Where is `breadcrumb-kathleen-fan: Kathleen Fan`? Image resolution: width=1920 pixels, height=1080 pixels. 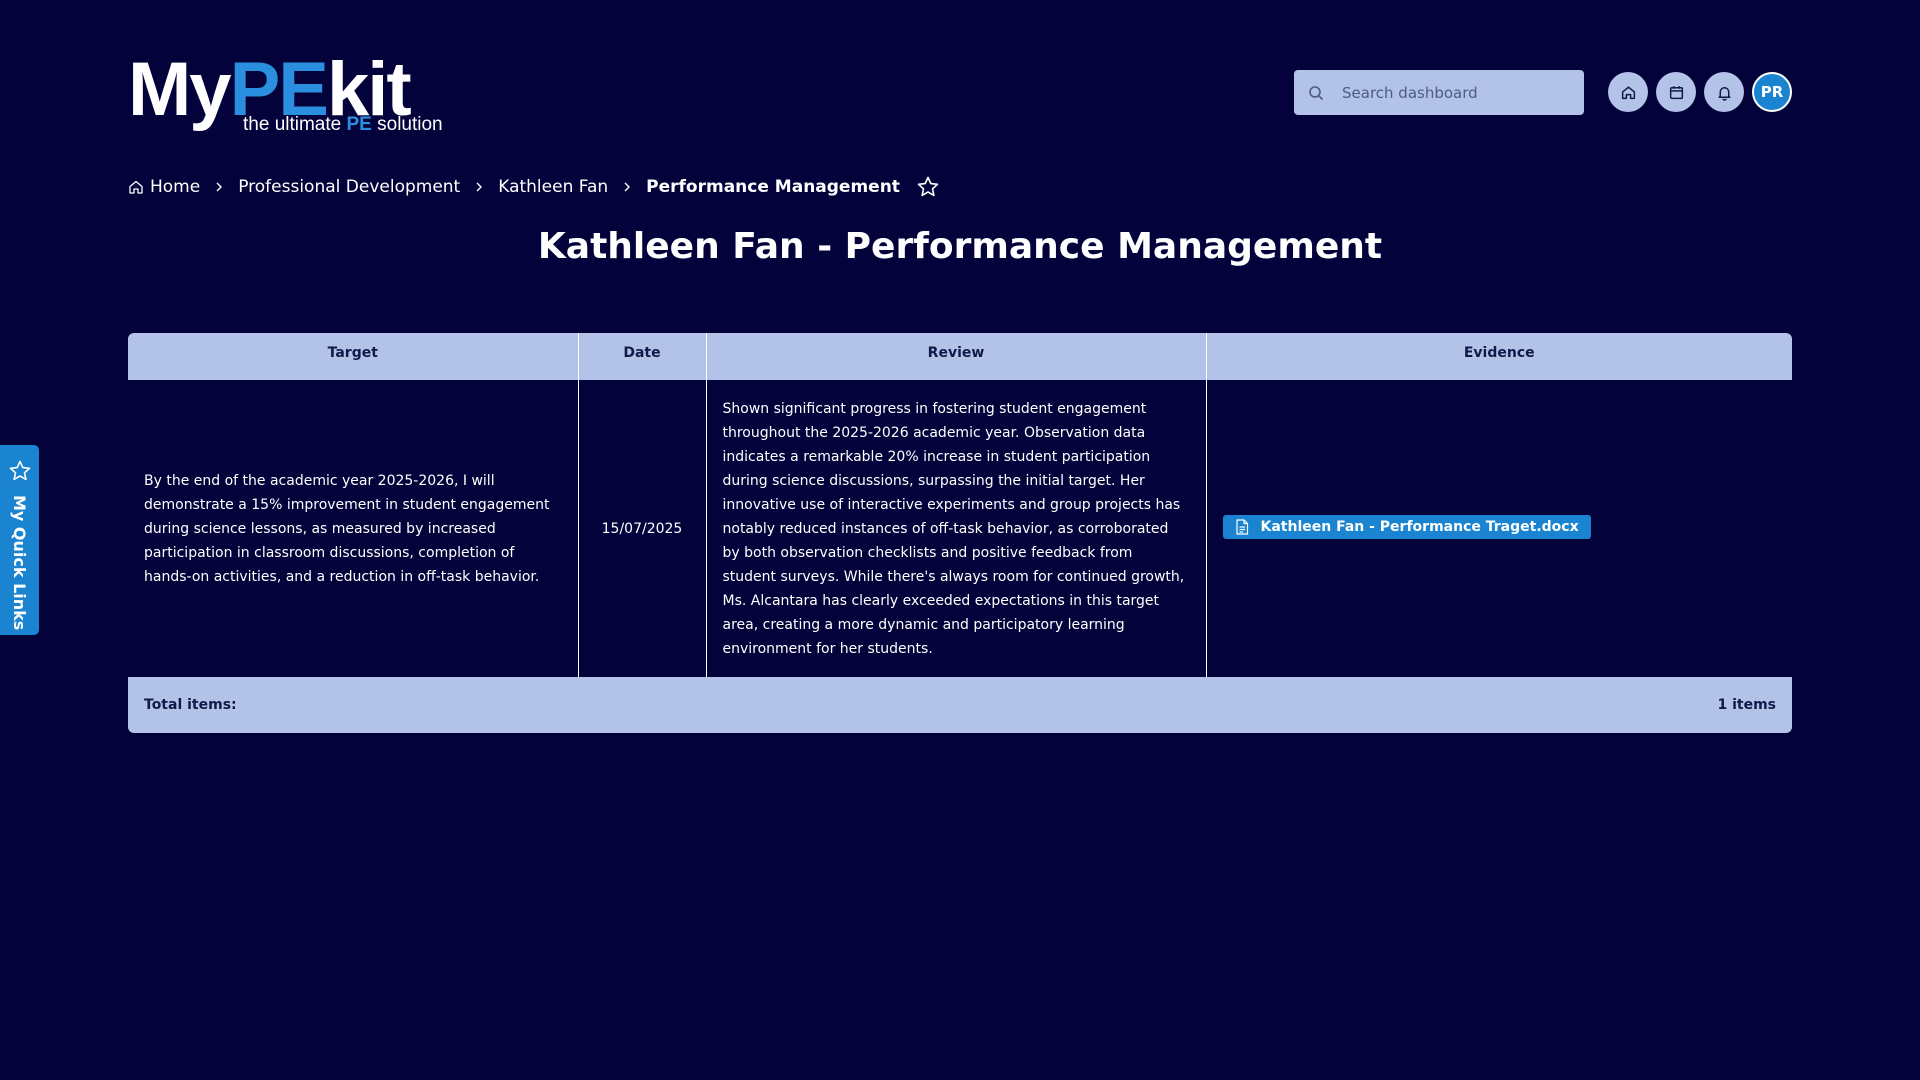
breadcrumb-kathleen-fan: Kathleen Fan is located at coordinates (553, 187).